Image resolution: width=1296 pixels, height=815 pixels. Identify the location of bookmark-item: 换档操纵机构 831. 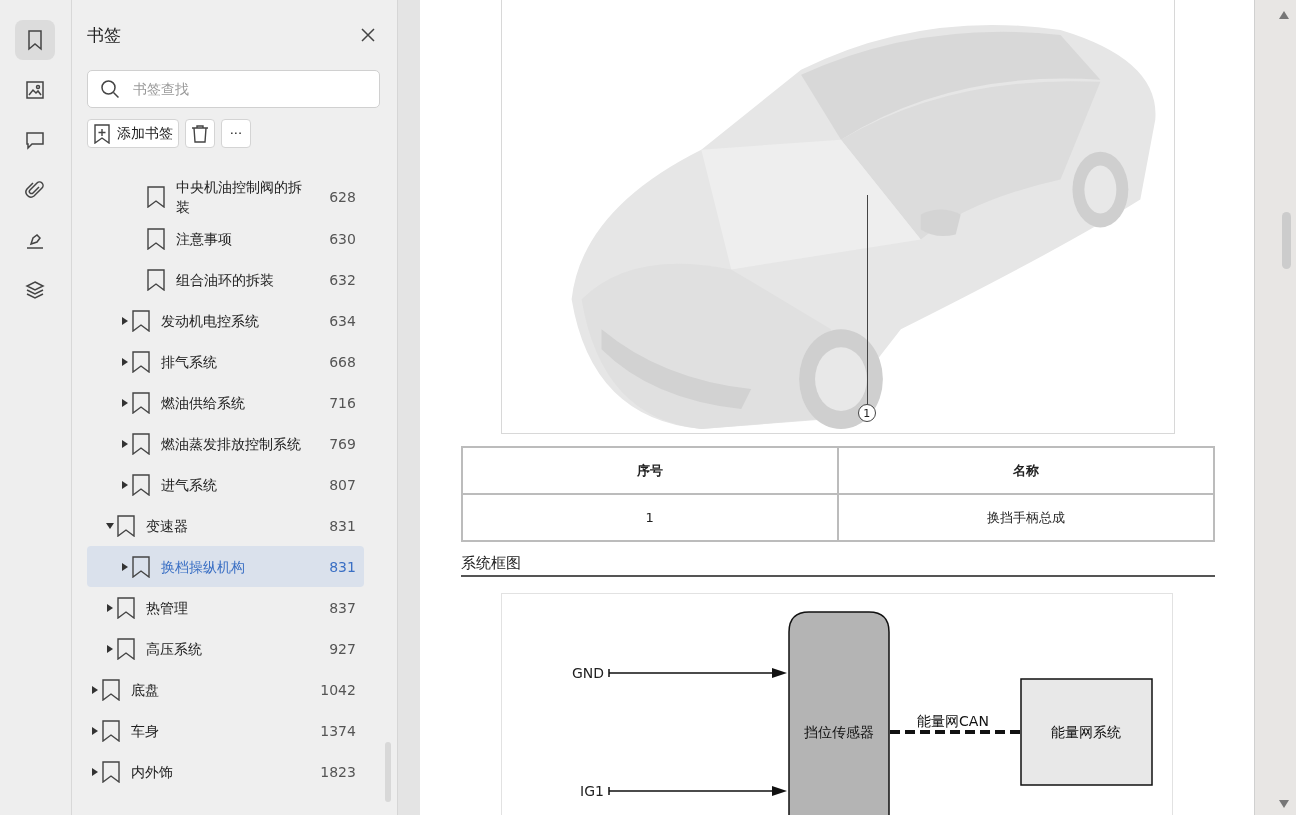
(225, 566).